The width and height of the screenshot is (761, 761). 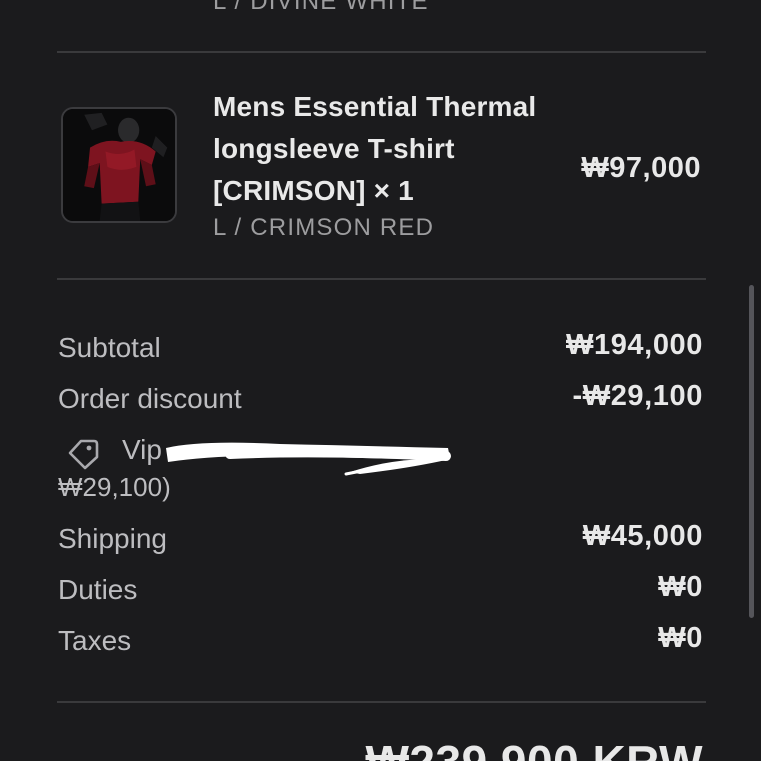 I want to click on product-thumbnail, so click(x=119, y=165).